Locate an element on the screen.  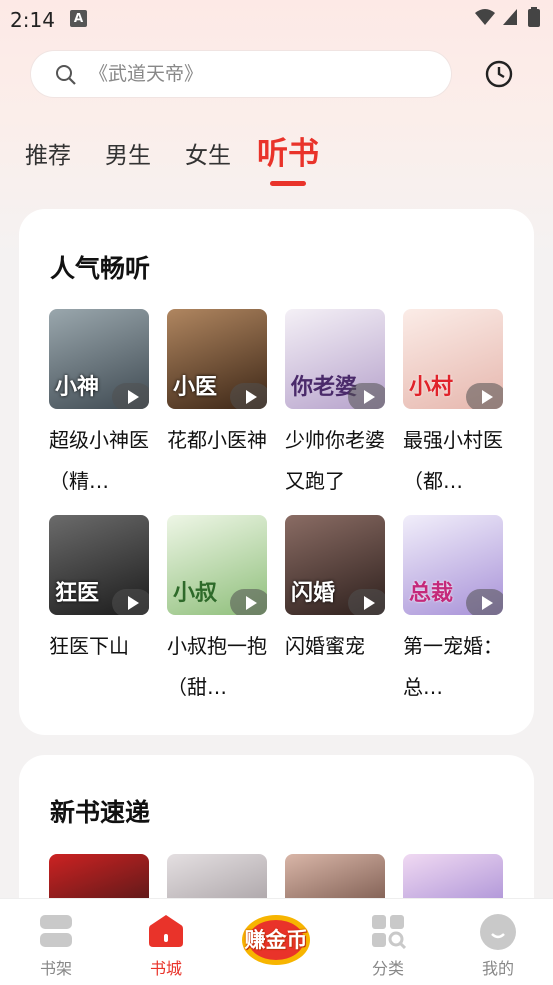
book-cover: 小医 is located at coordinates (217, 359).